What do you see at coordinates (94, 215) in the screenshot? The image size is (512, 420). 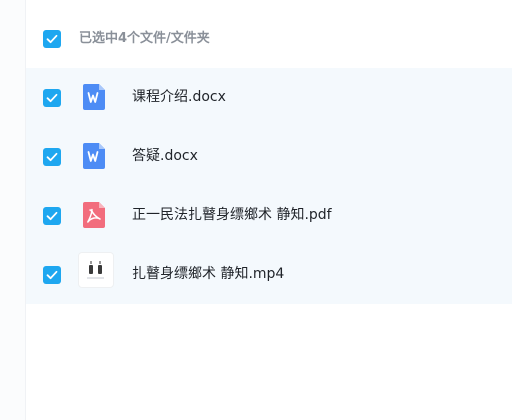 I see `pdf-icon` at bounding box center [94, 215].